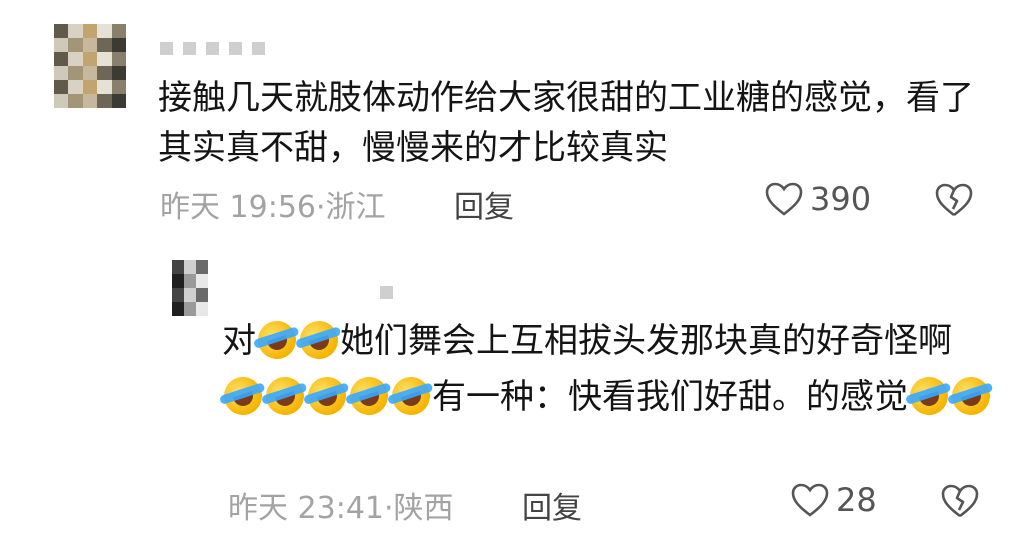 This screenshot has height=544, width=1024. What do you see at coordinates (856, 500) in the screenshot?
I see `like-count: 28` at bounding box center [856, 500].